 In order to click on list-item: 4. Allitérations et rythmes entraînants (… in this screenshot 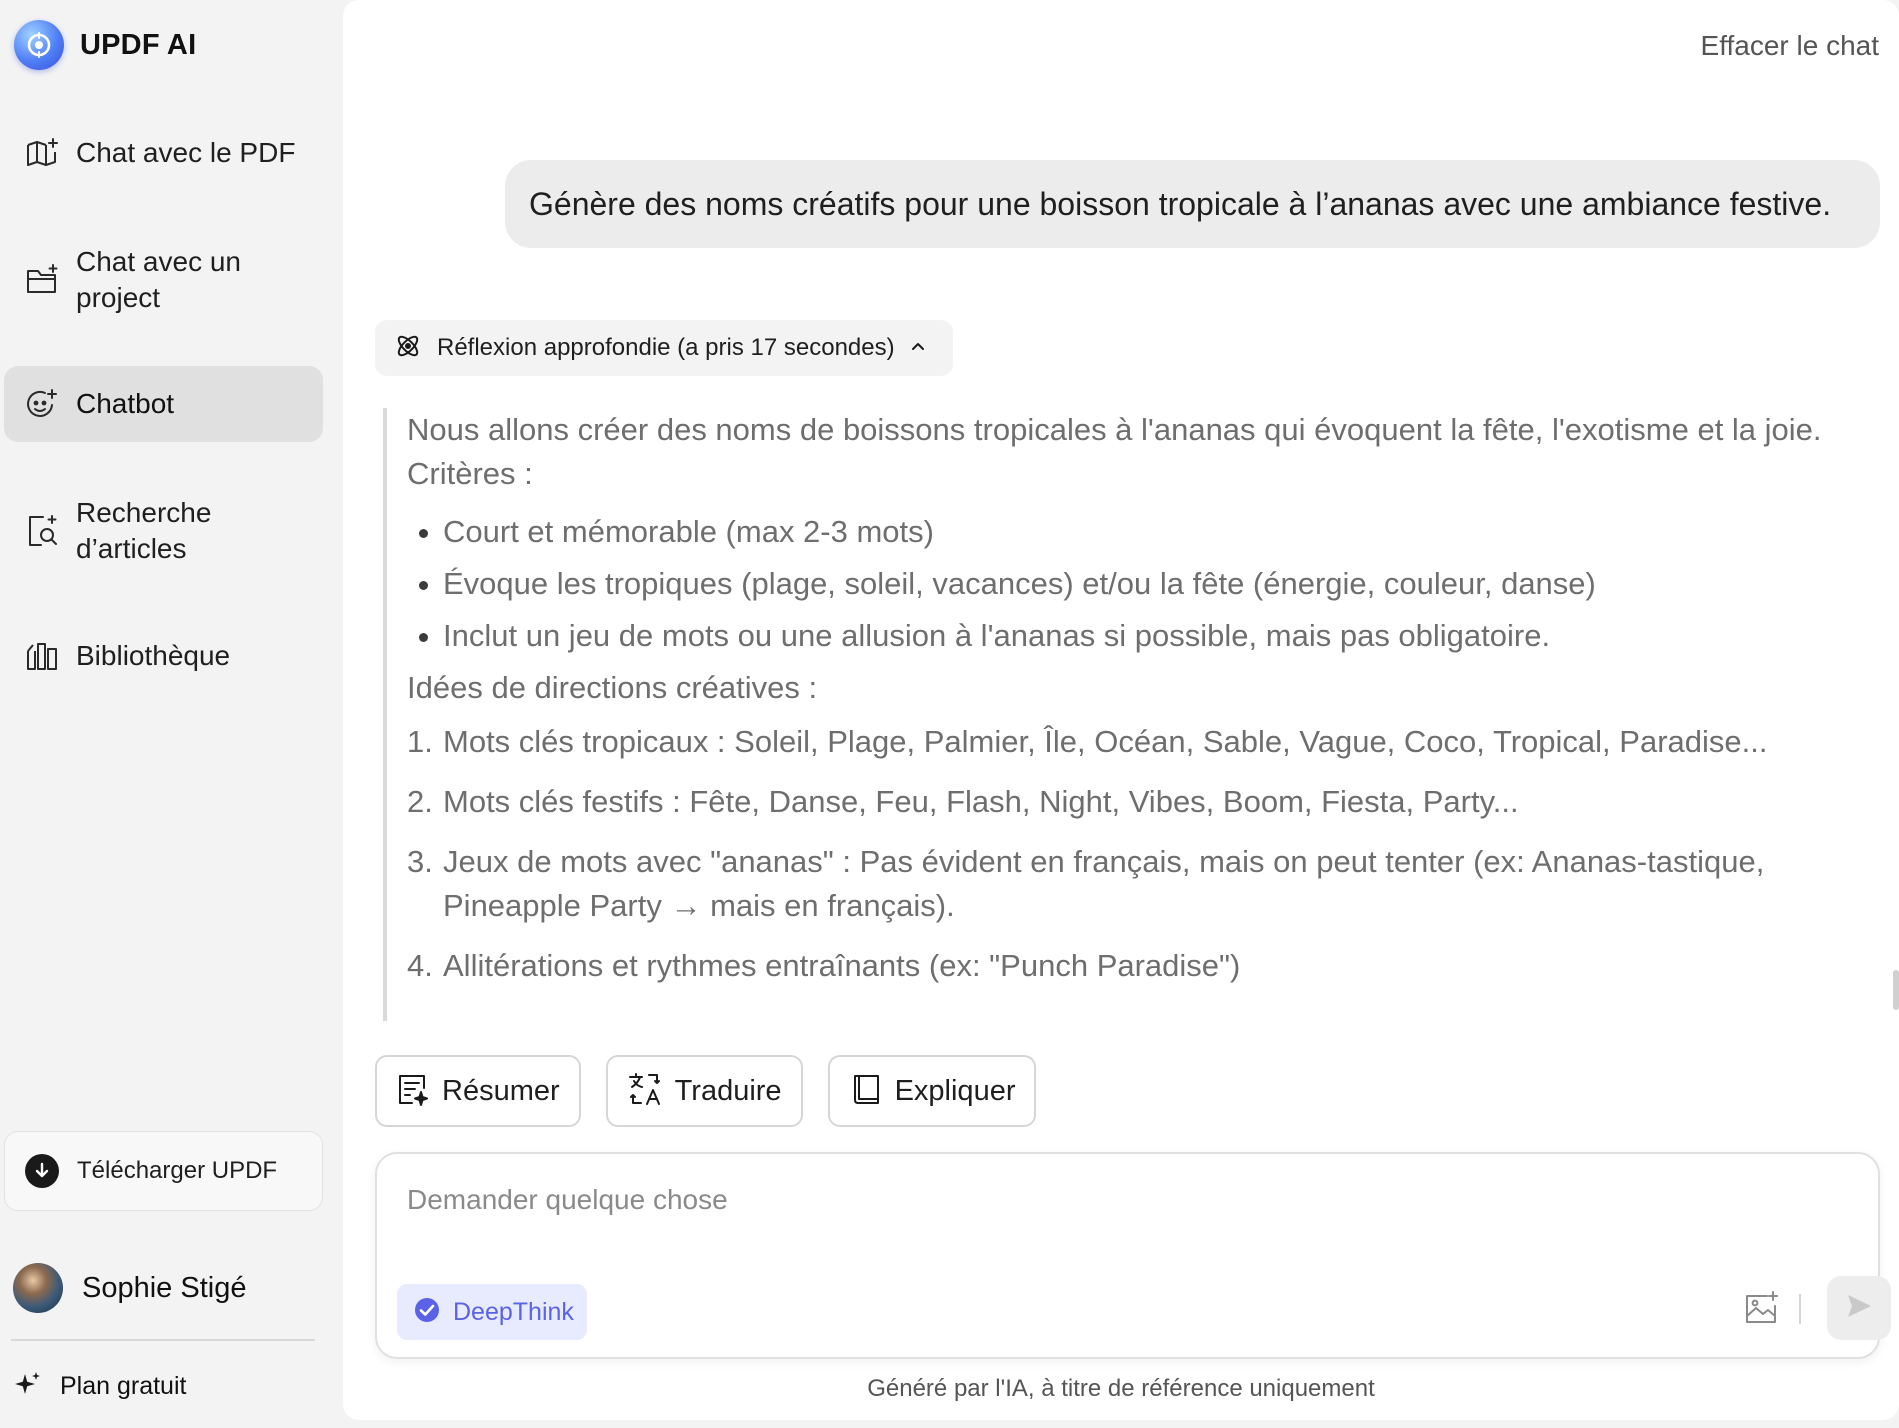, I will do `click(1135, 966)`.